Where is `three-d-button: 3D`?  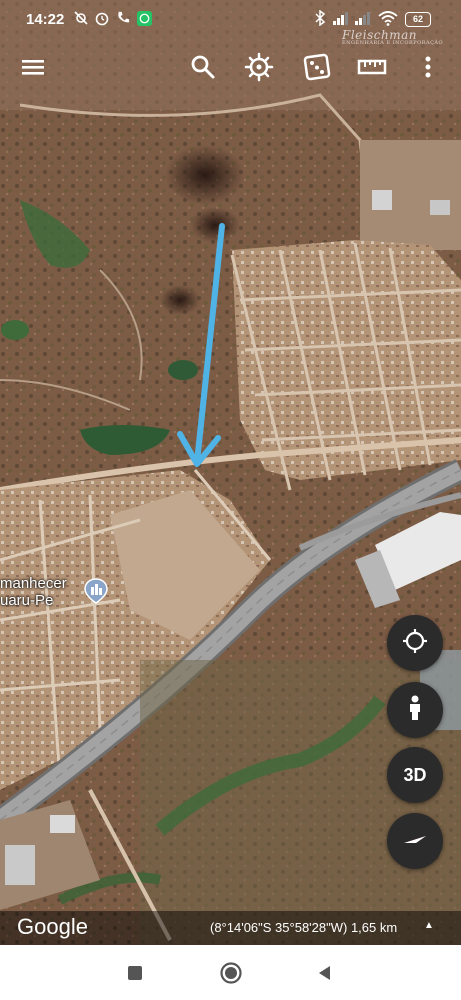
three-d-button: 3D is located at coordinates (415, 775).